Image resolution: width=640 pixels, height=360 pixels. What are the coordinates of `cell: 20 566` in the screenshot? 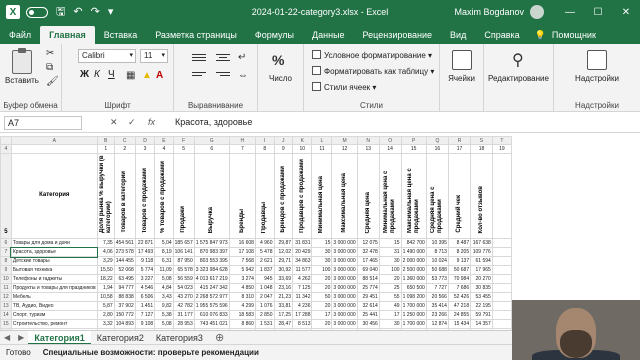 It's located at (437, 297).